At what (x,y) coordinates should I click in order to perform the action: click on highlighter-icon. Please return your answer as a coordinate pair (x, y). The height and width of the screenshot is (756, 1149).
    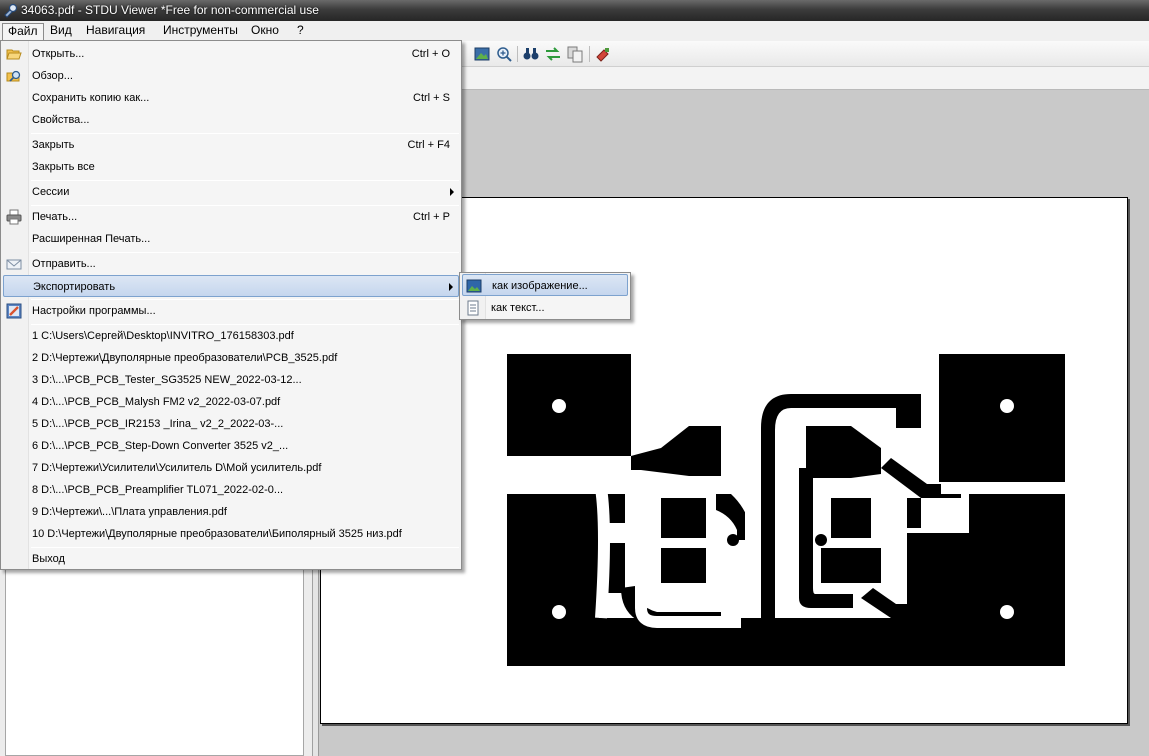
    Looking at the image, I should click on (603, 54).